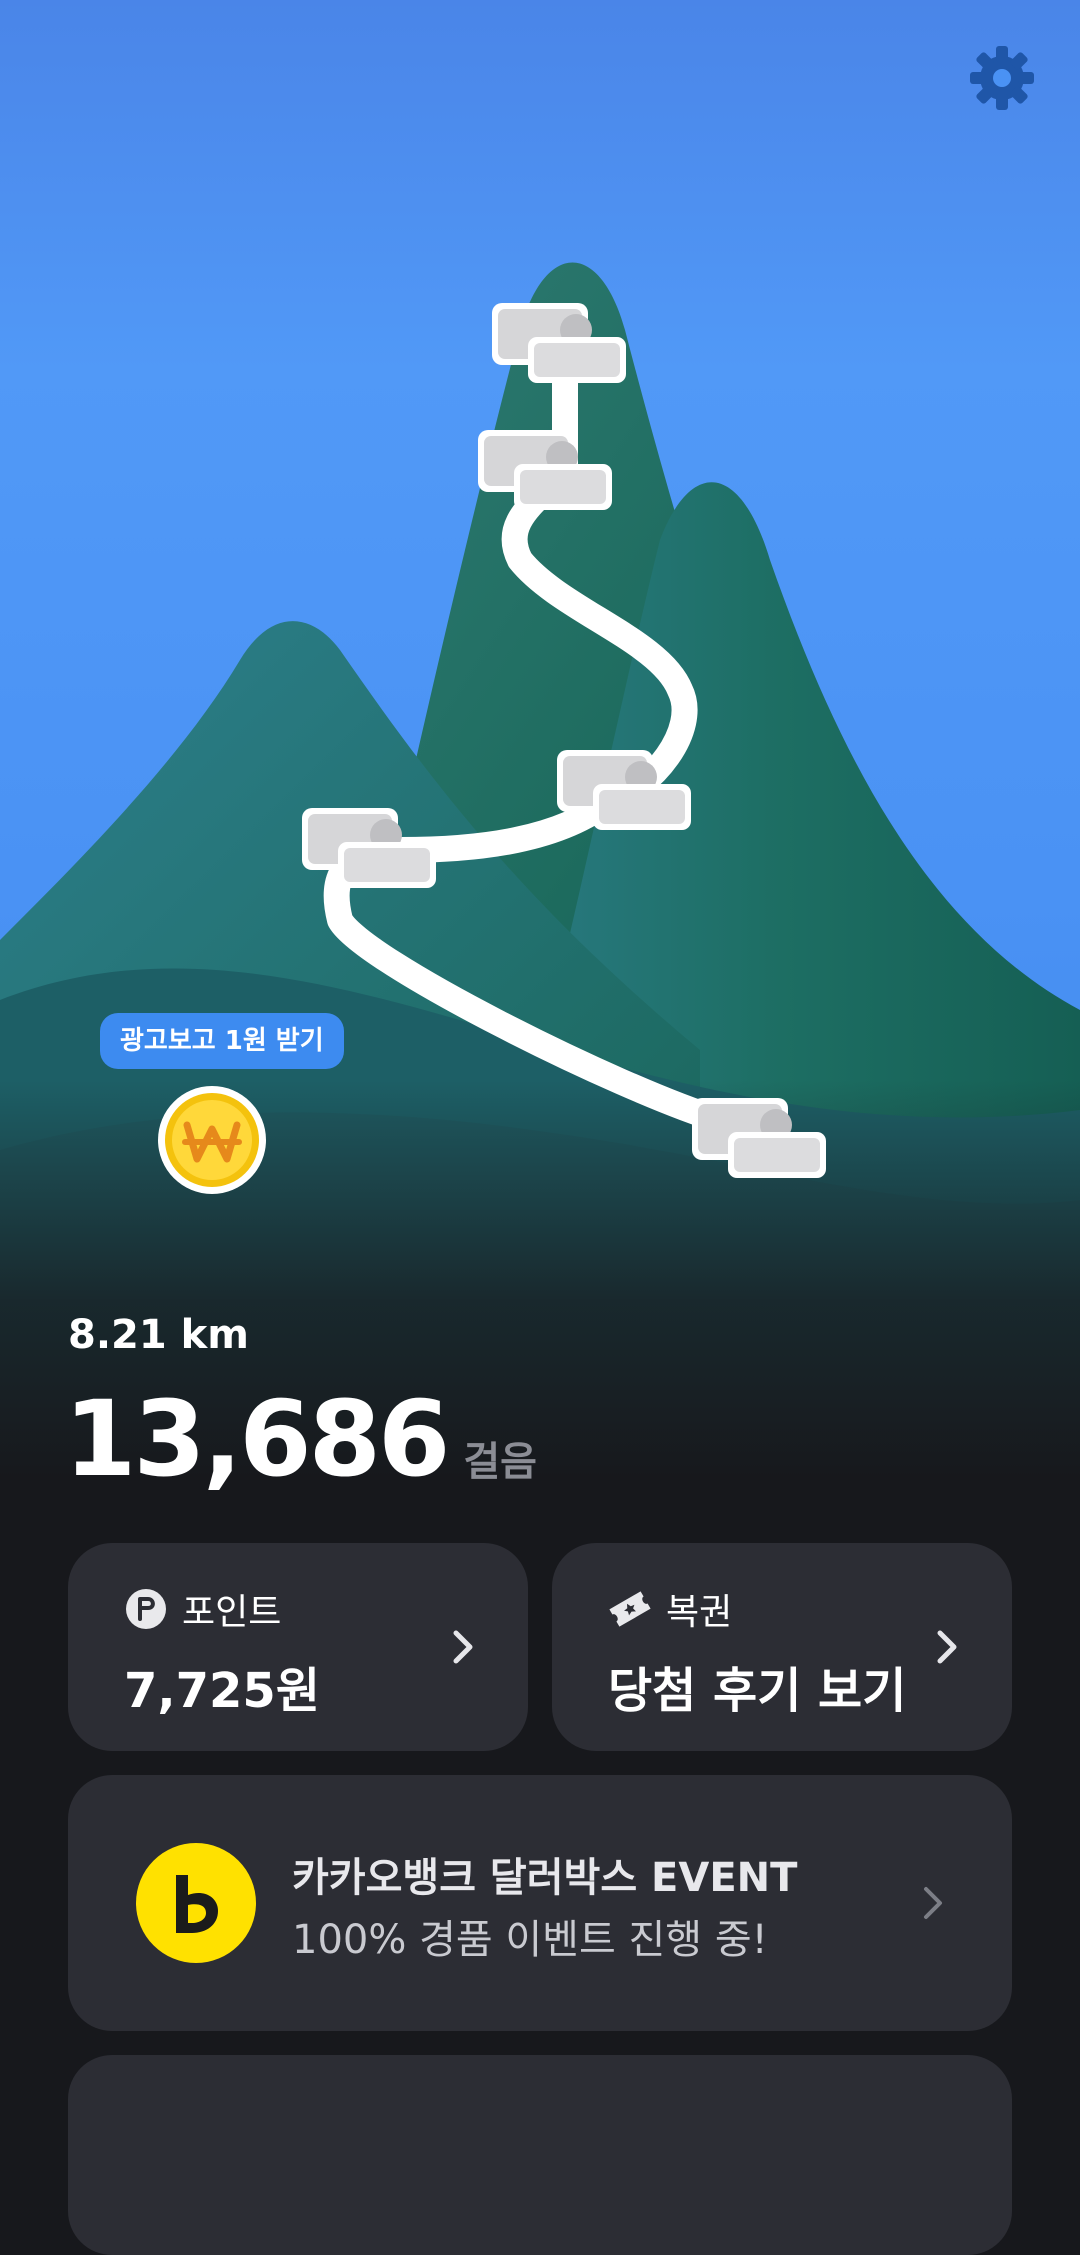 Image resolution: width=1080 pixels, height=2255 pixels. I want to click on event-subtitle: 100% 경품 이벤트 진행 중!, so click(530, 1940).